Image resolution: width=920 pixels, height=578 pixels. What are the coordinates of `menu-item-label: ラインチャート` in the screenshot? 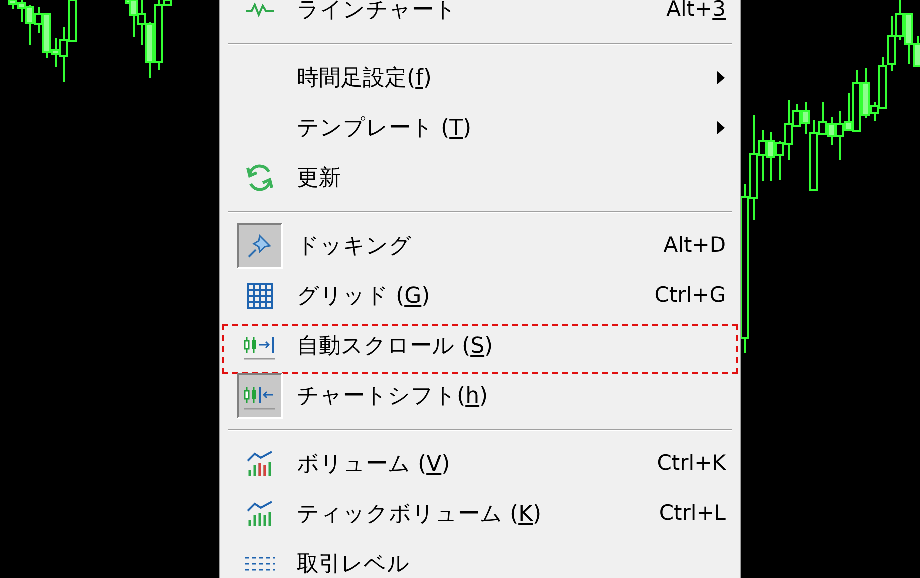 It's located at (377, 12).